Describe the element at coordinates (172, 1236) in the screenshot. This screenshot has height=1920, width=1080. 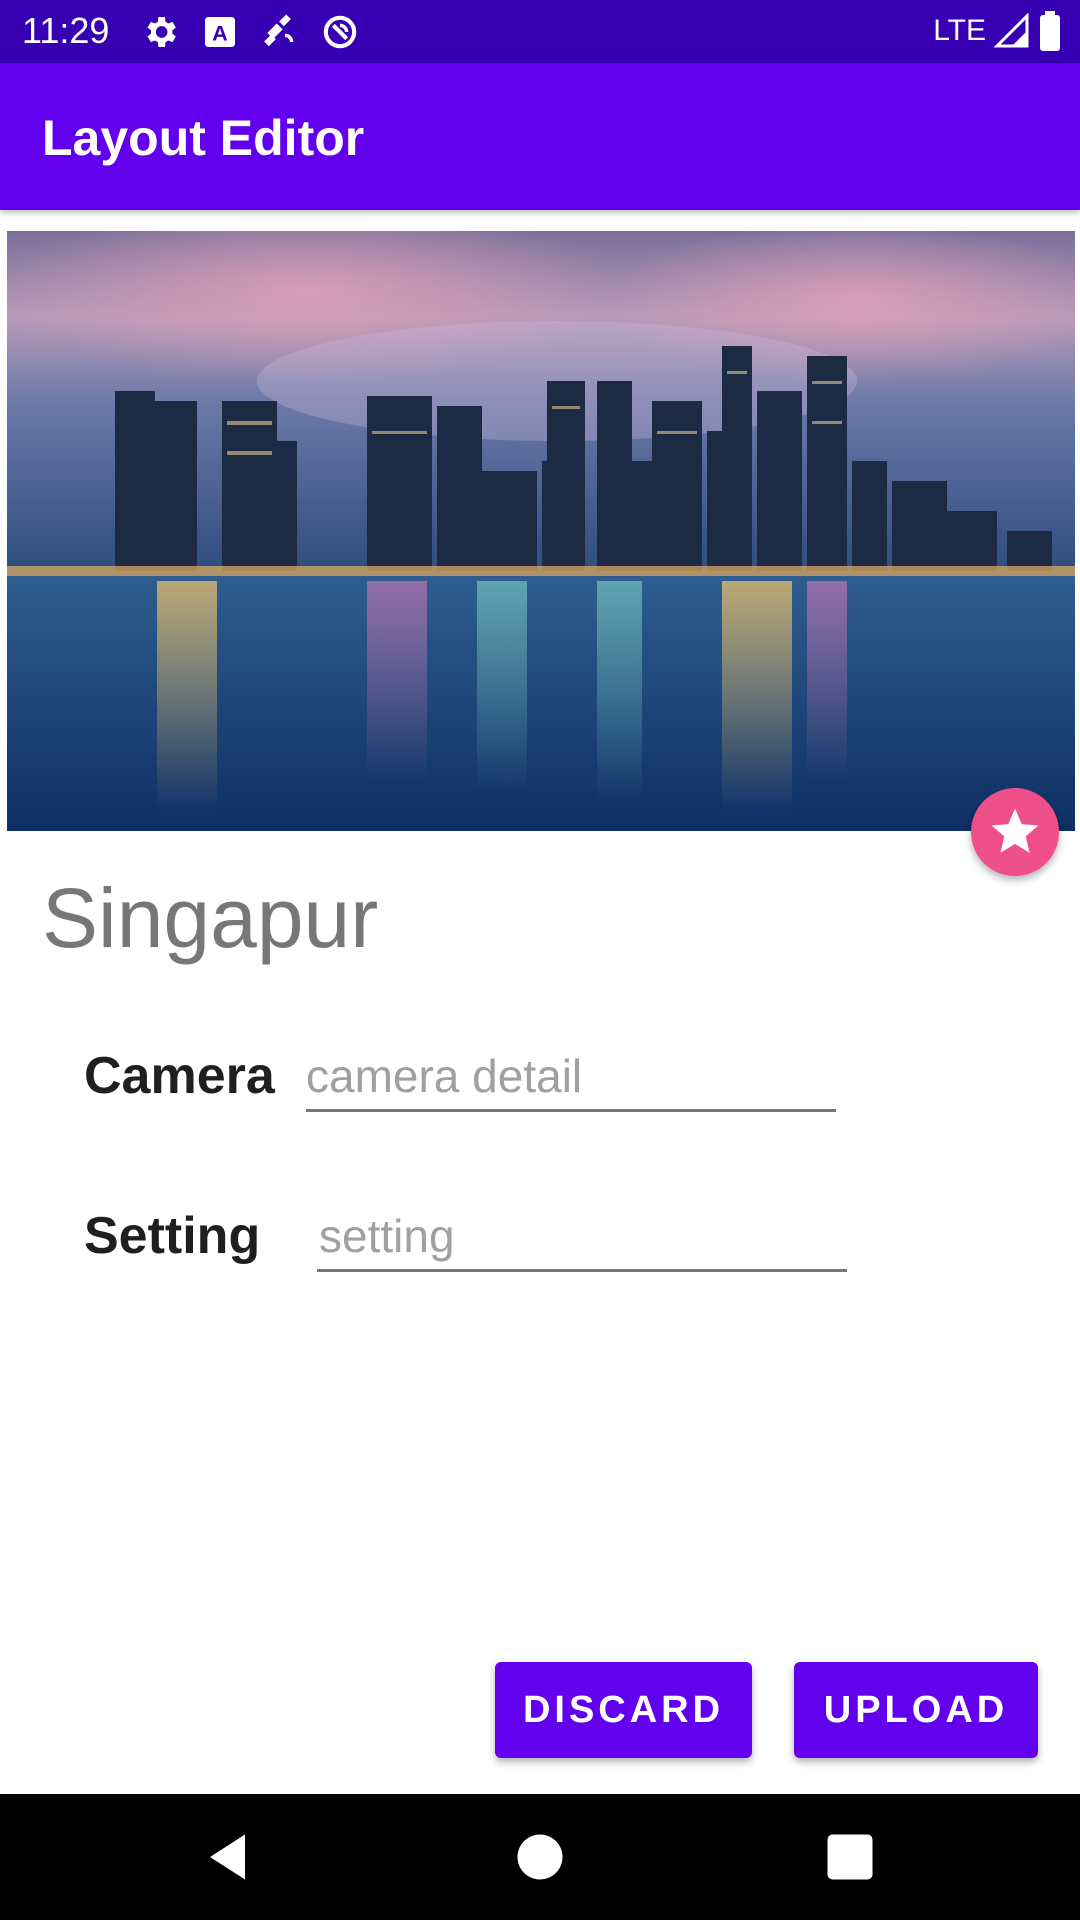
I see `setting-label: Setting` at that location.